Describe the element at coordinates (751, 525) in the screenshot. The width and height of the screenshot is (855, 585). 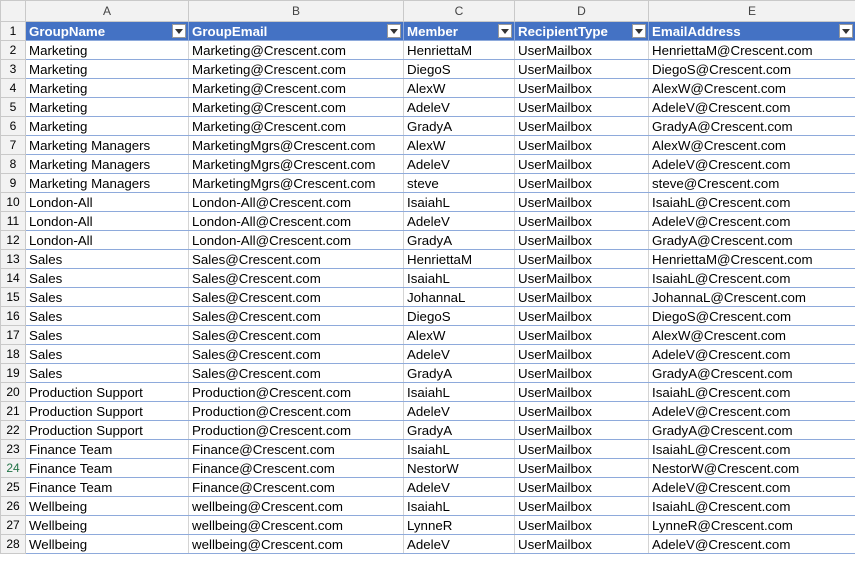
I see `cell-emailaddress: LynneR@Crescent.com` at that location.